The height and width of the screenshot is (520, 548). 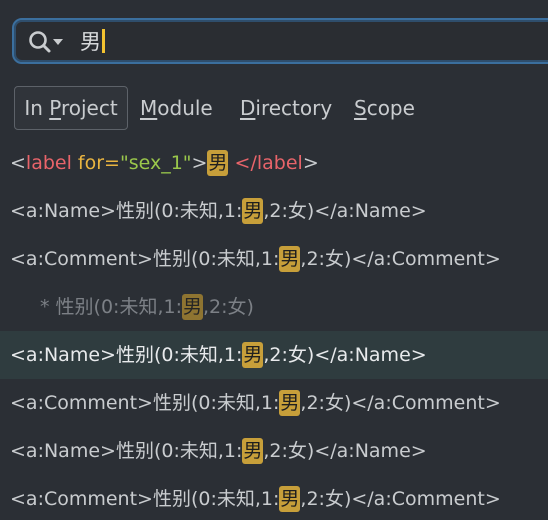 What do you see at coordinates (155, 163) in the screenshot?
I see `attribute-value: "sex_1"` at bounding box center [155, 163].